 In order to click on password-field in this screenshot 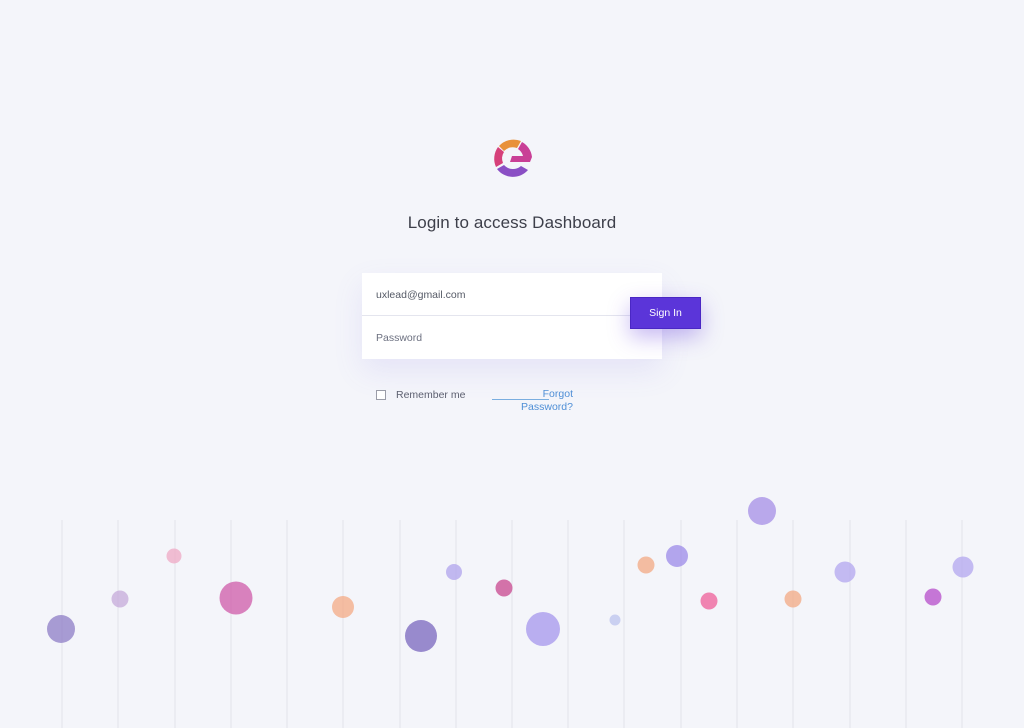, I will do `click(512, 338)`.